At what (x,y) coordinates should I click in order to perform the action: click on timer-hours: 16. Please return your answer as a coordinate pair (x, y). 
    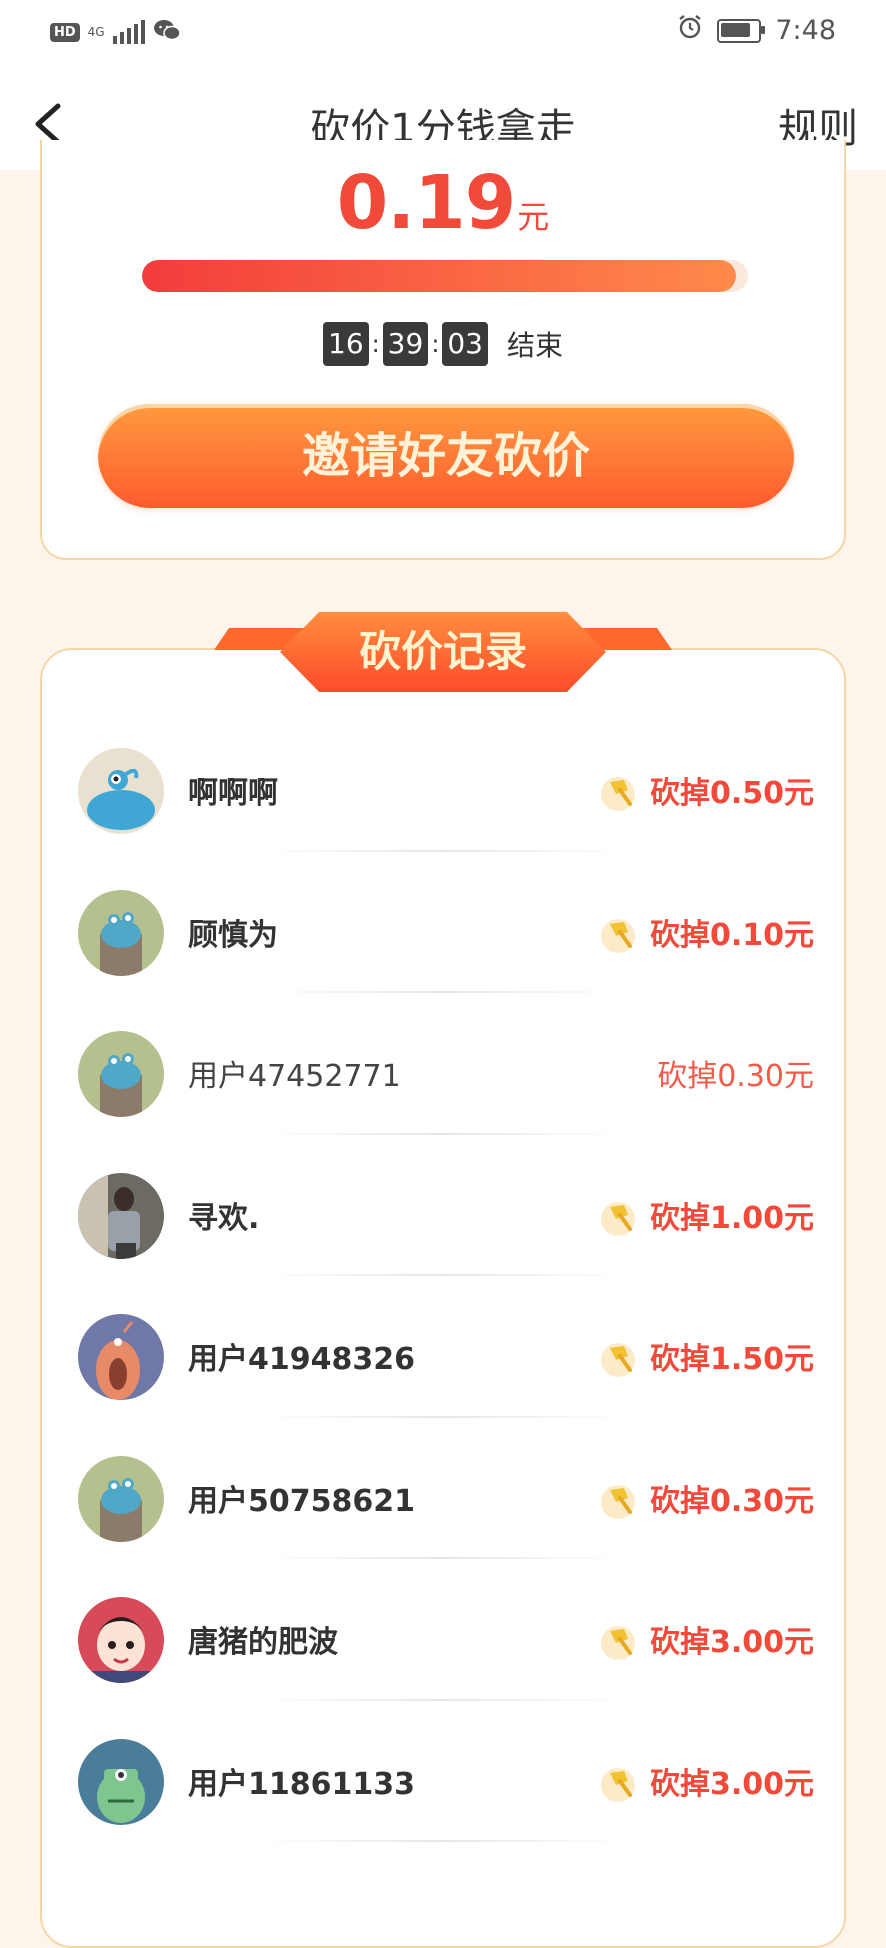
    Looking at the image, I should click on (346, 344).